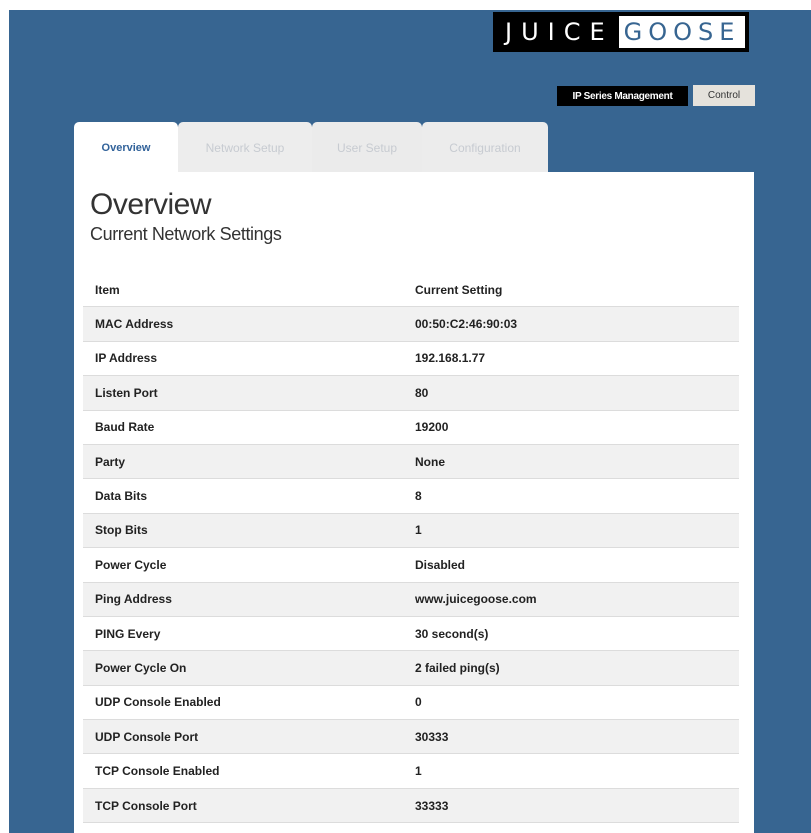 This screenshot has width=811, height=833. Describe the element at coordinates (411, 806) in the screenshot. I see `table-row: TCP Console Port 33333` at that location.